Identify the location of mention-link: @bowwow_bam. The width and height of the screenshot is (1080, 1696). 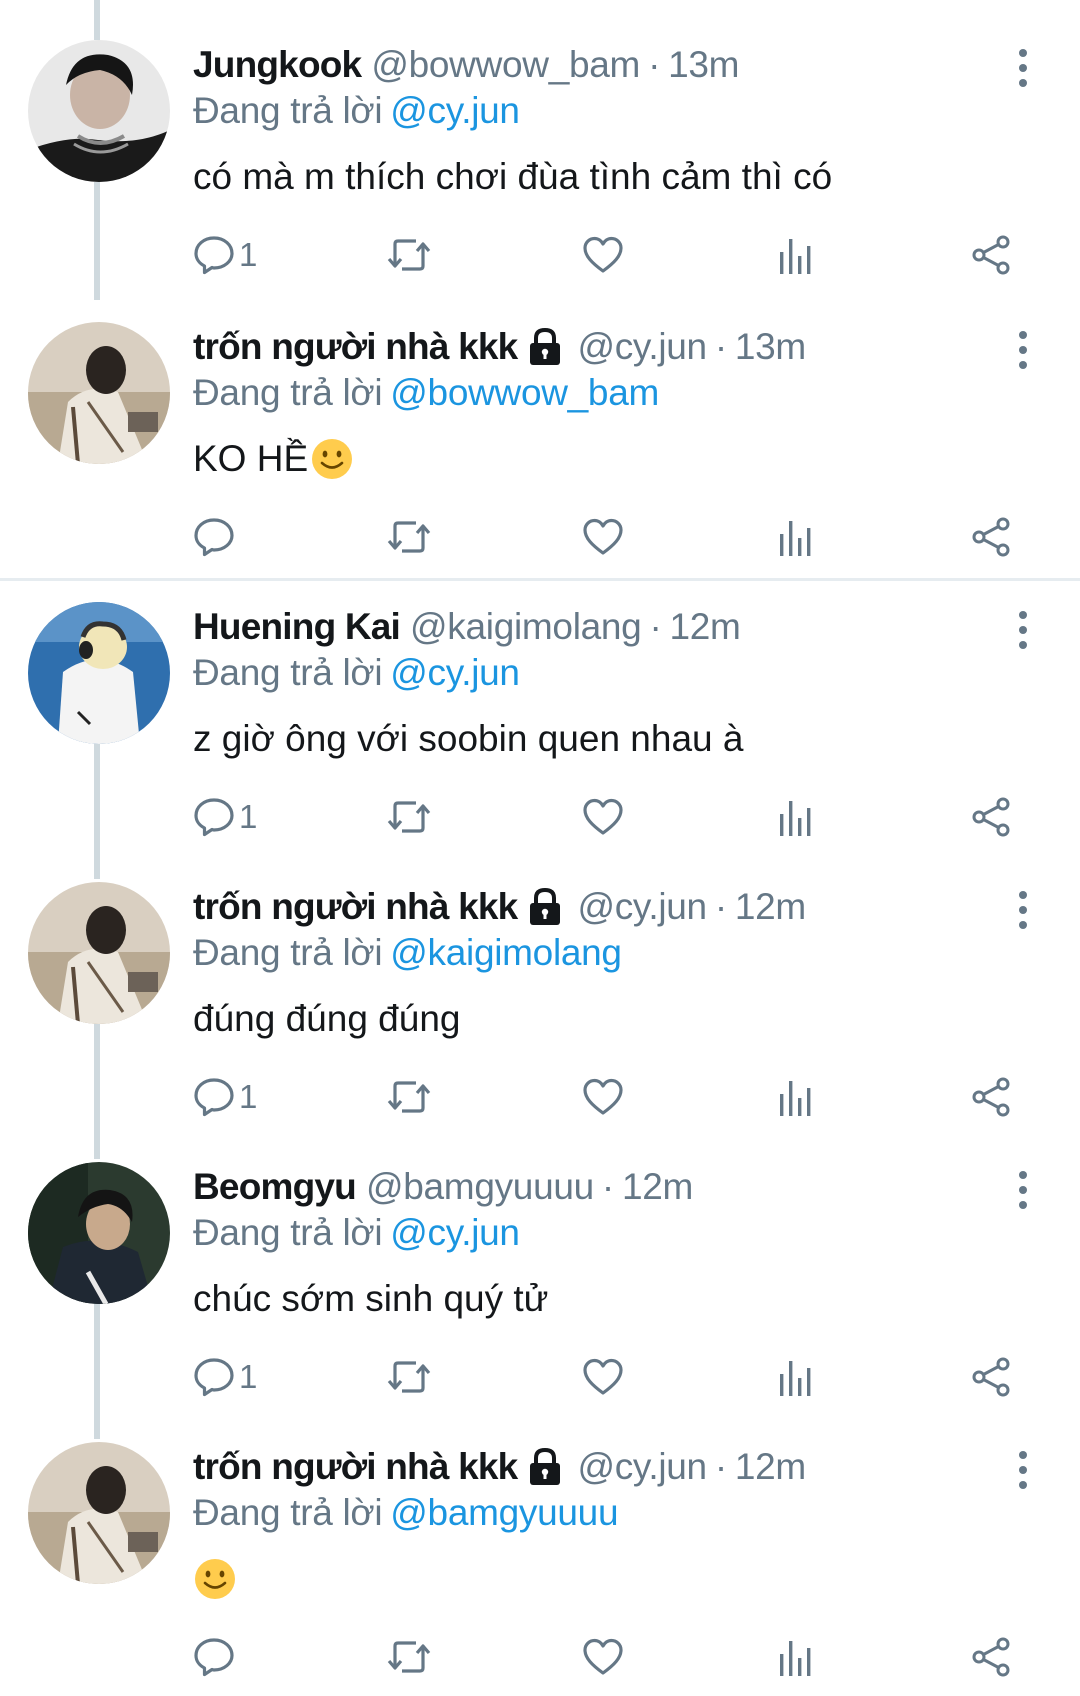
(524, 392).